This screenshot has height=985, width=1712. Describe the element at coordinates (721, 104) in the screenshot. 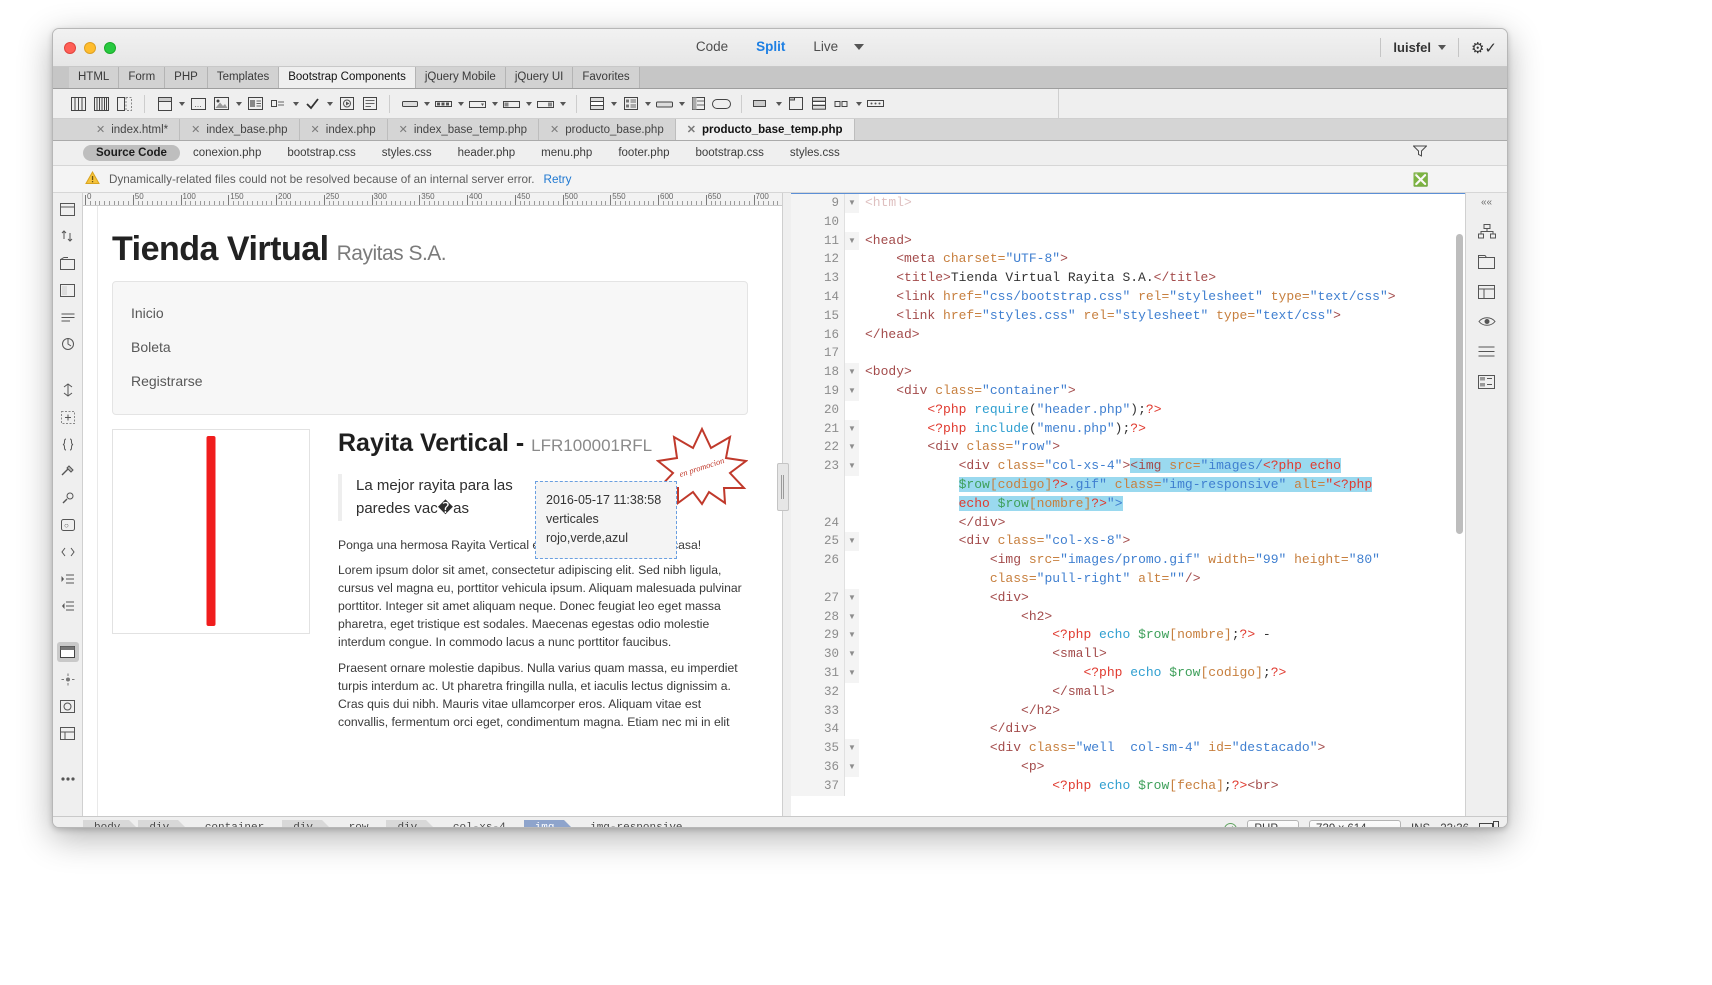

I see `pill-badge-icon` at that location.